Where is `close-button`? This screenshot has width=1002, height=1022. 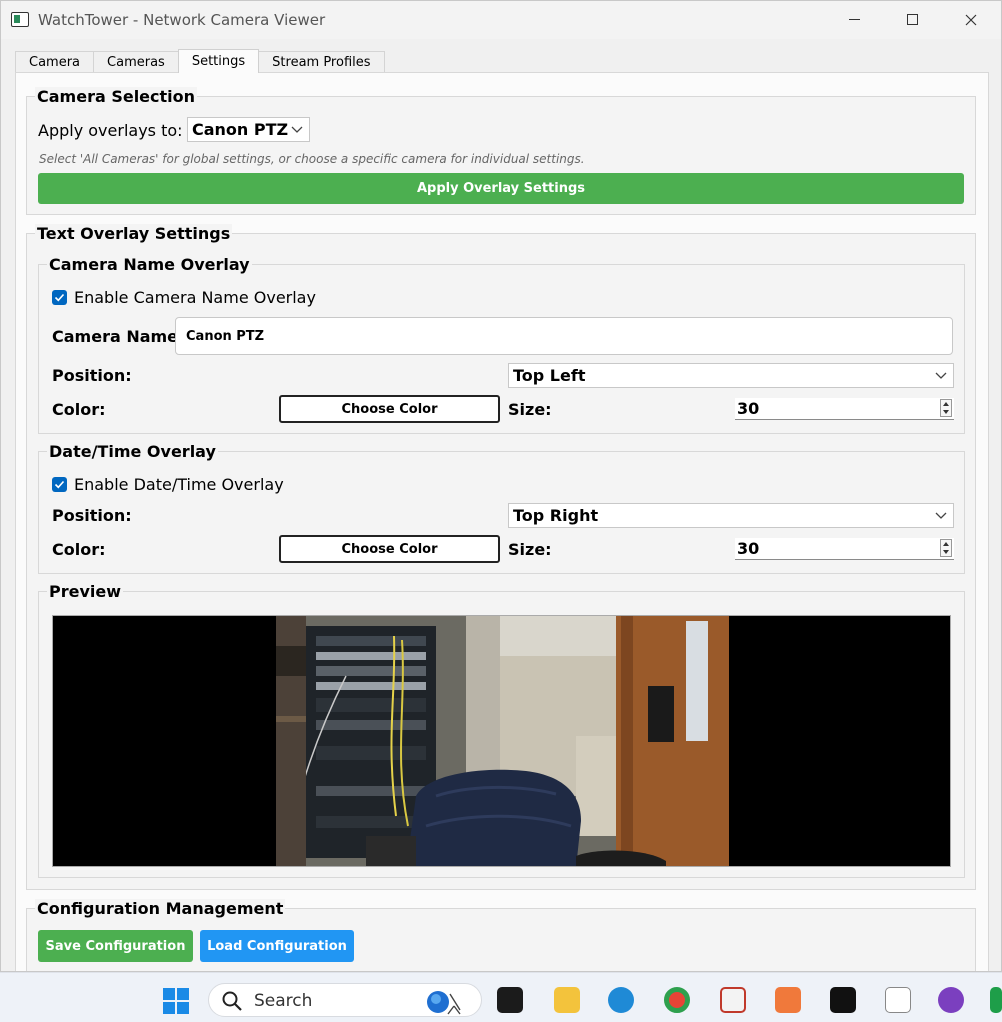
close-button is located at coordinates (971, 20).